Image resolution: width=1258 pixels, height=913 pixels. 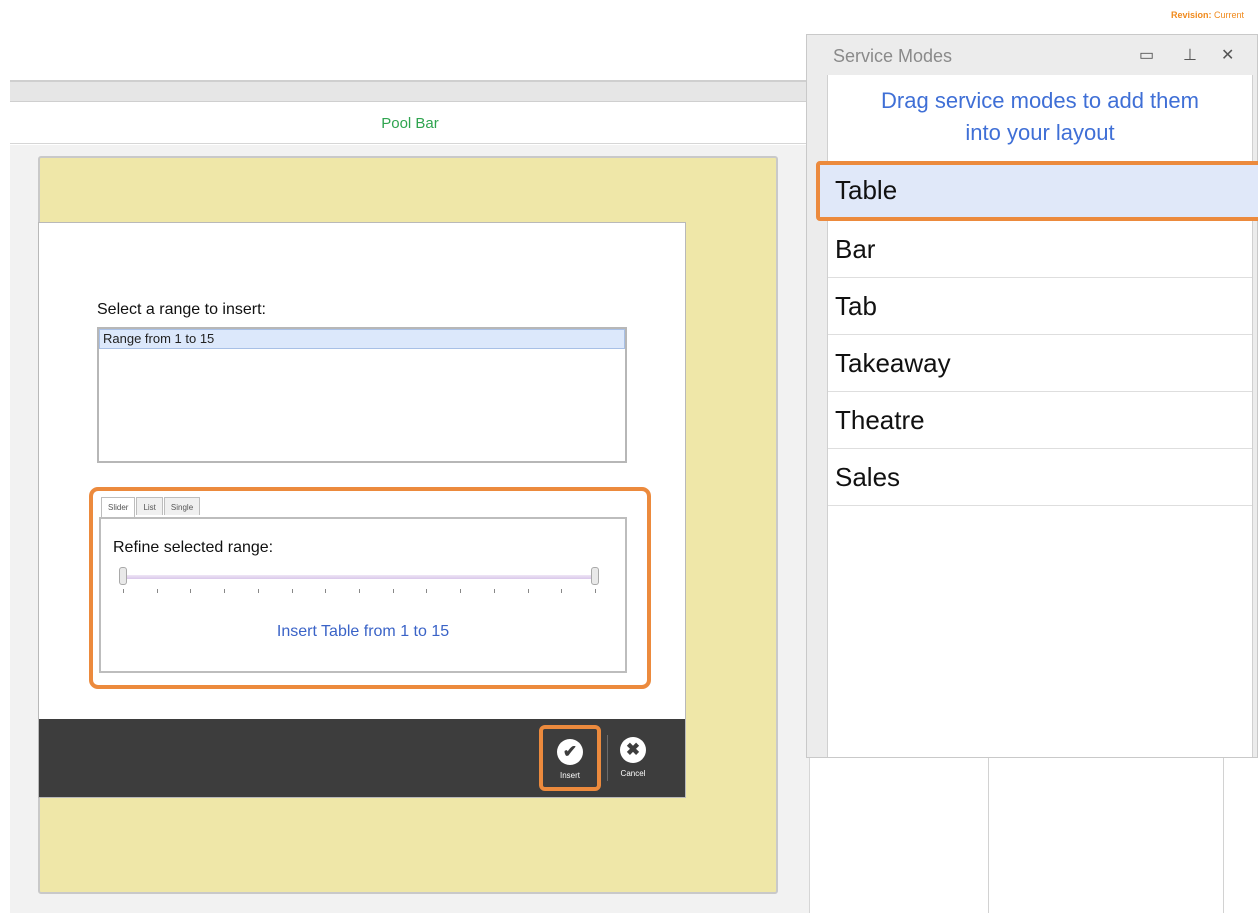 I want to click on dialog-action-bar: ✔ Insert ✖ Cancel, so click(x=362, y=758).